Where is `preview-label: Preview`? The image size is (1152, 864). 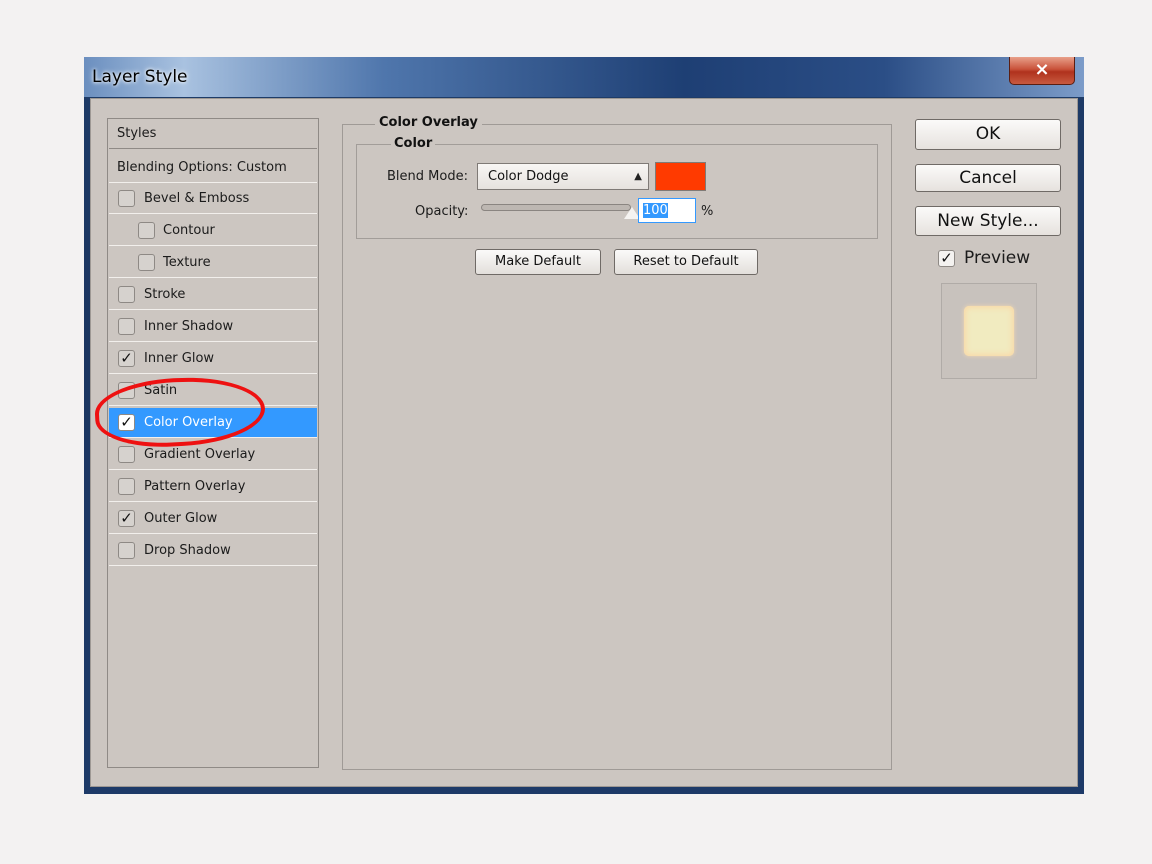
preview-label: Preview is located at coordinates (997, 258).